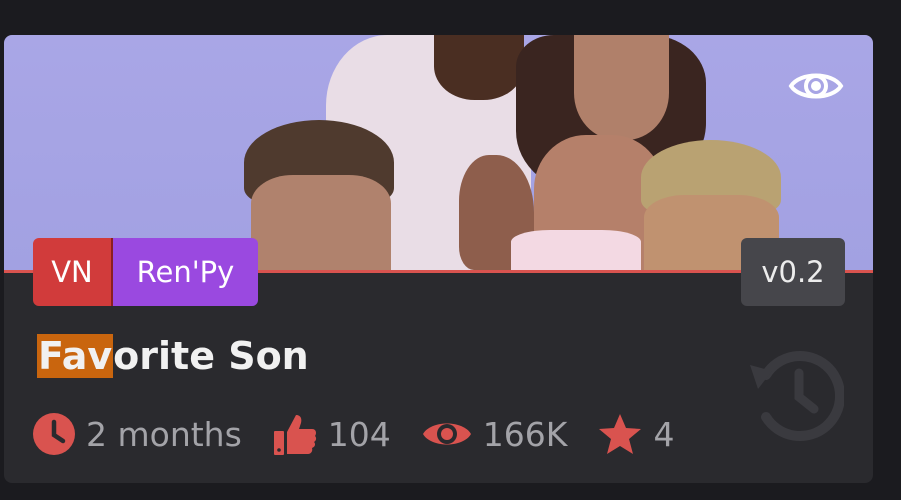  Describe the element at coordinates (793, 272) in the screenshot. I see `version-badge: v0.2` at that location.